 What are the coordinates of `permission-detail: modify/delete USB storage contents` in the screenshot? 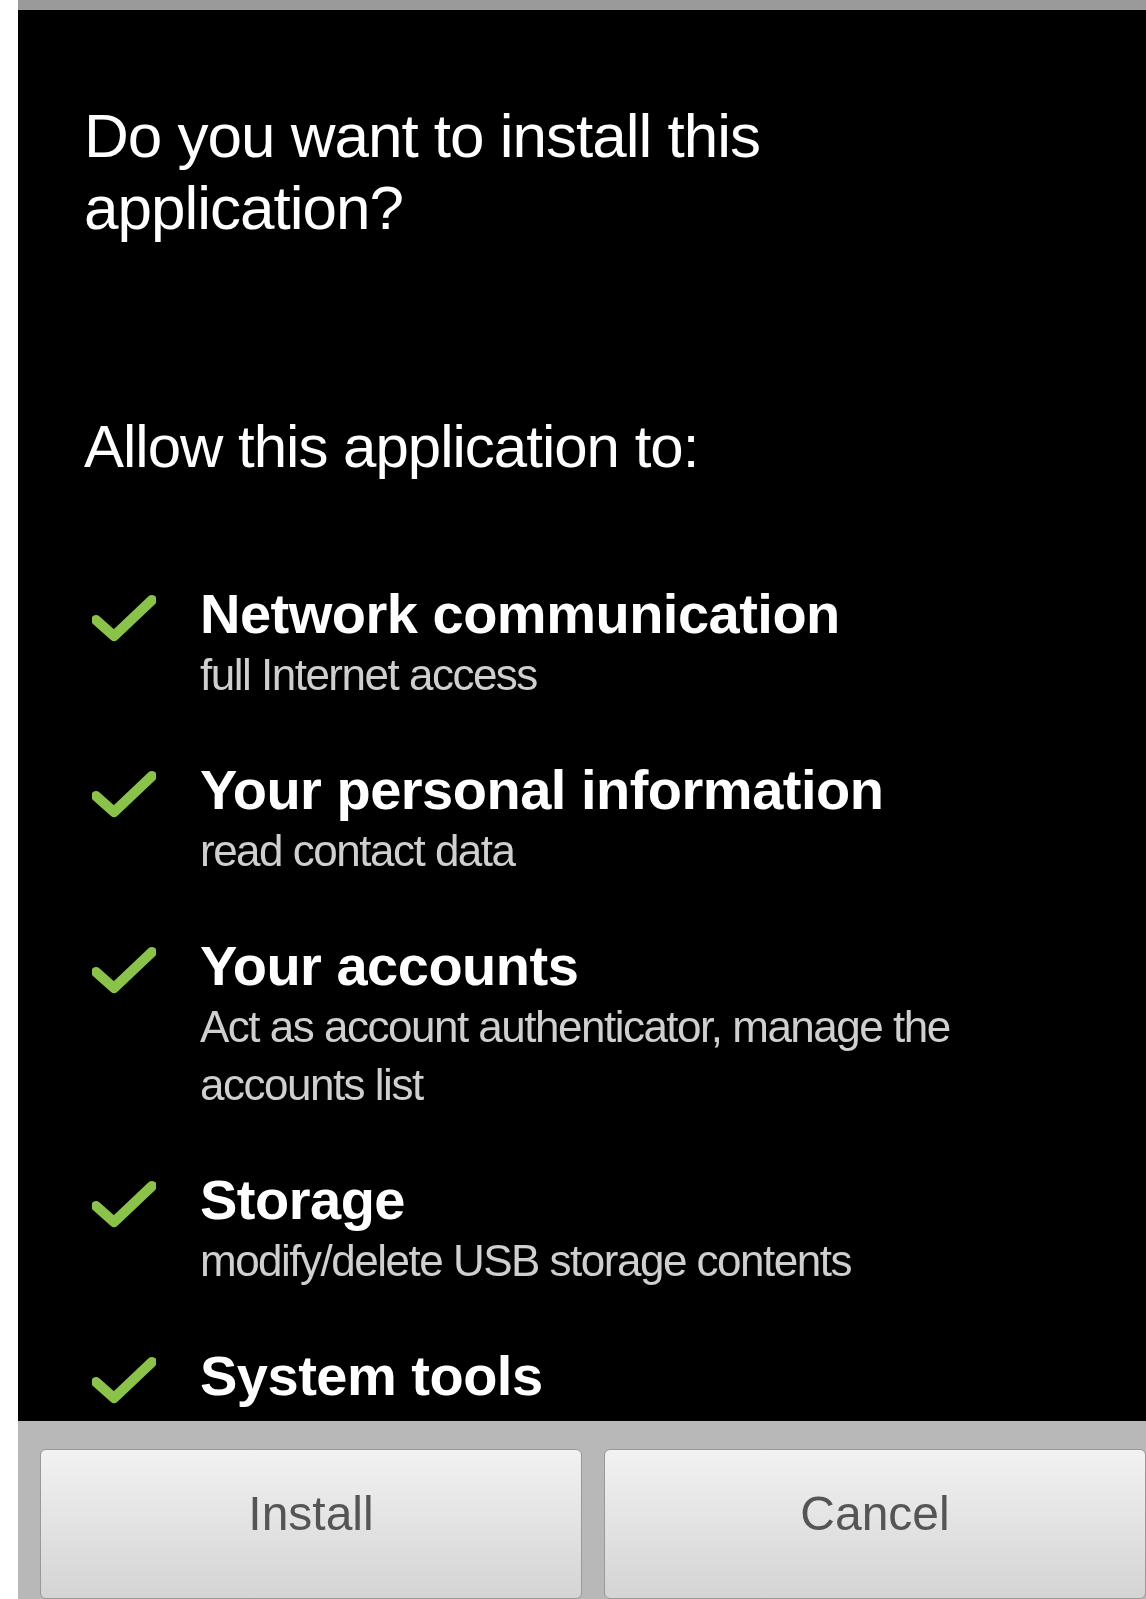 It's located at (526, 1261).